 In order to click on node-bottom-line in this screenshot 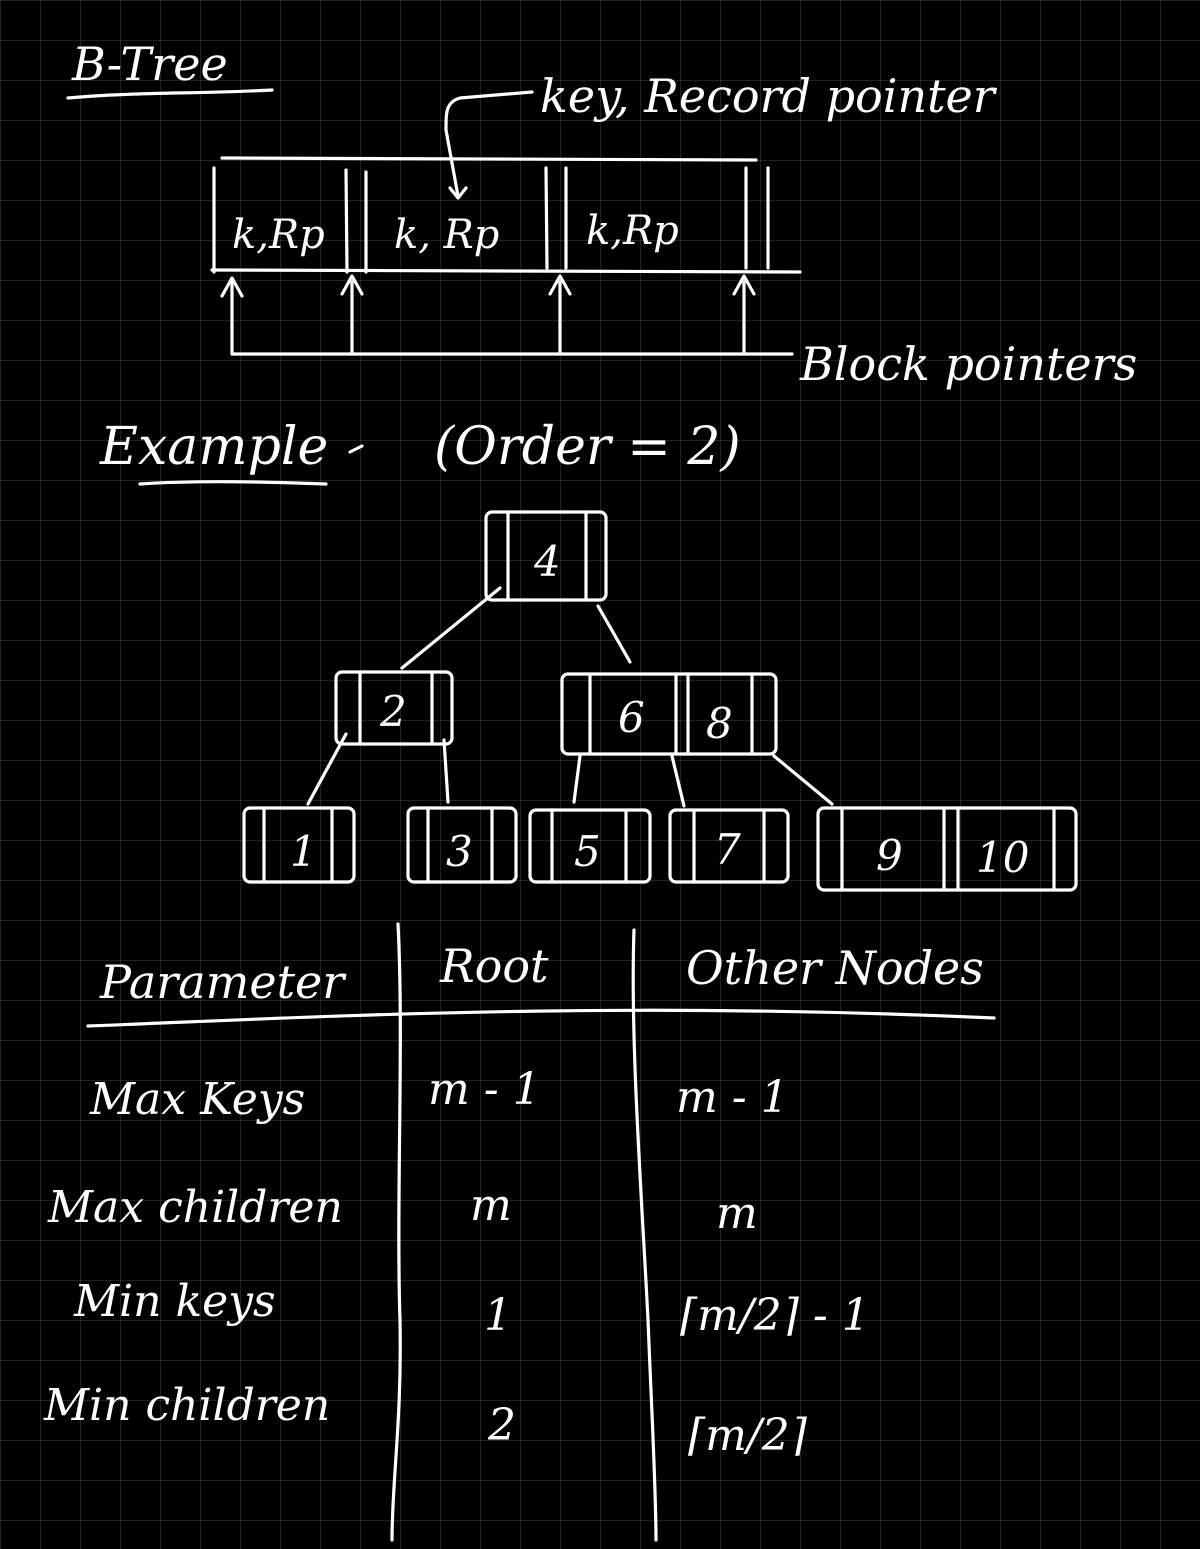, I will do `click(506, 271)`.